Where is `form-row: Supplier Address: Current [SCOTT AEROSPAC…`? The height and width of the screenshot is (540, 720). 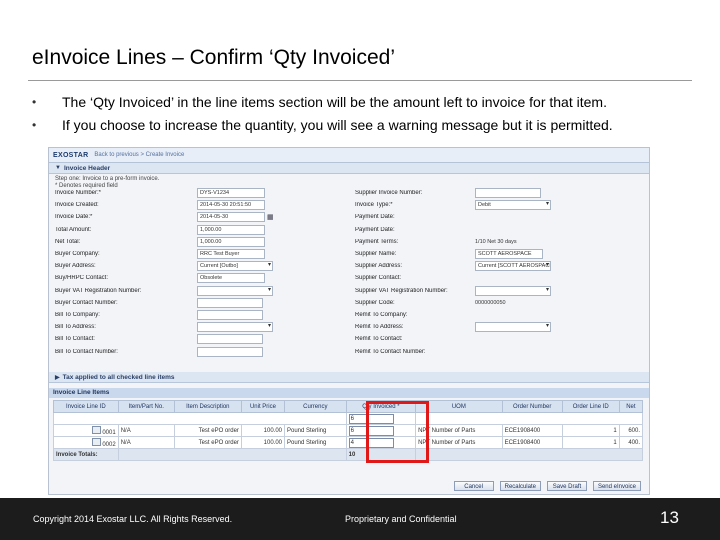 form-row: Supplier Address: Current [SCOTT AEROSPAC… is located at coordinates (453, 266).